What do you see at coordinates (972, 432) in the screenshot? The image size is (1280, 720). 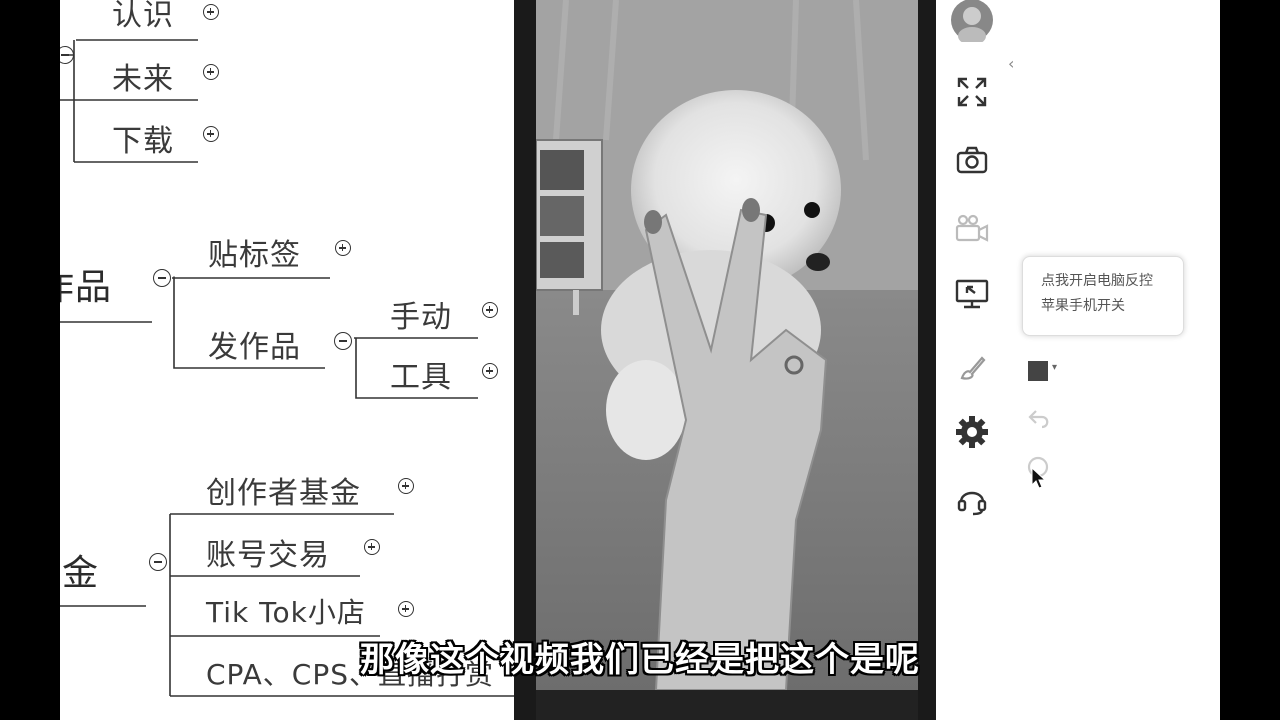 I see `settings-icon` at bounding box center [972, 432].